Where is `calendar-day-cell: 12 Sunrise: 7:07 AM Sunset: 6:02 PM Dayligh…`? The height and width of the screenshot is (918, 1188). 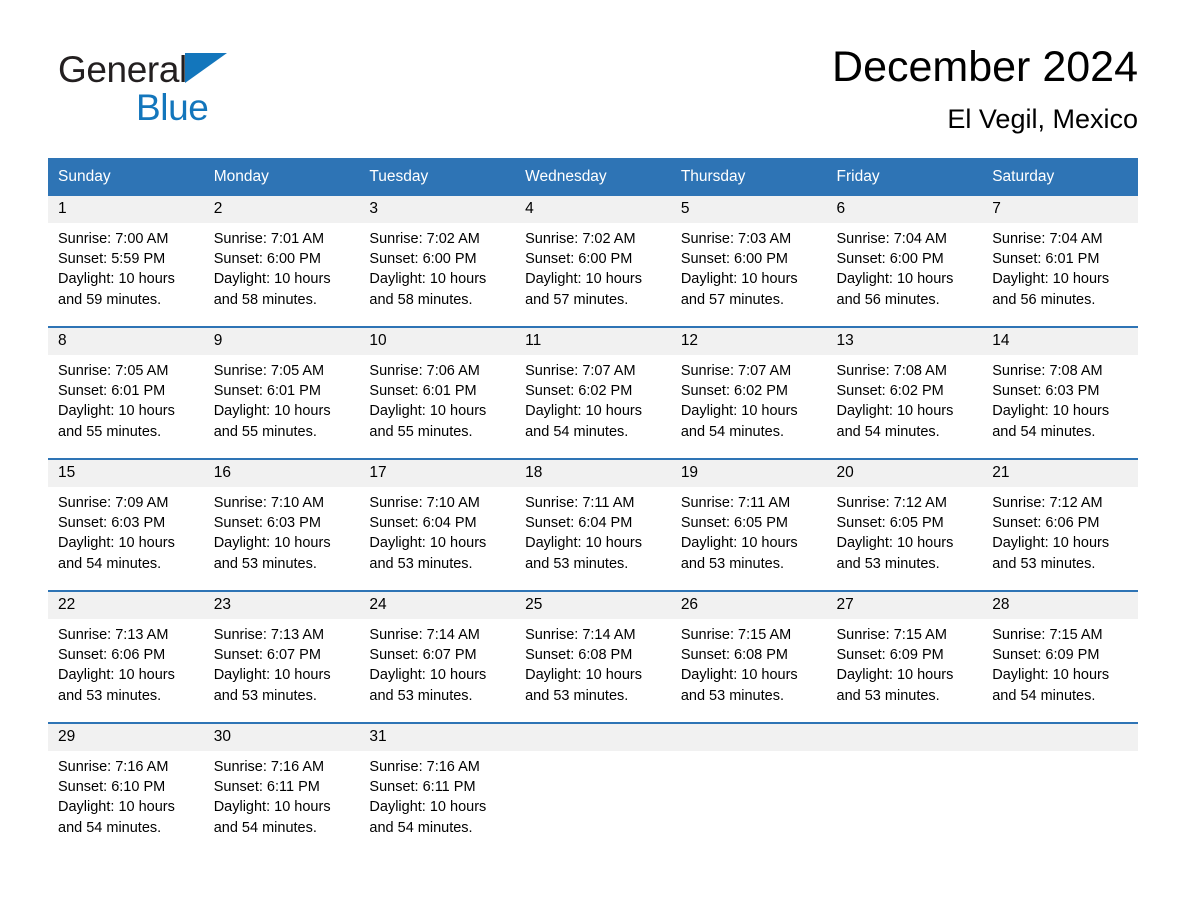
calendar-day-cell: 12 Sunrise: 7:07 AM Sunset: 6:02 PM Dayligh… is located at coordinates (748, 392).